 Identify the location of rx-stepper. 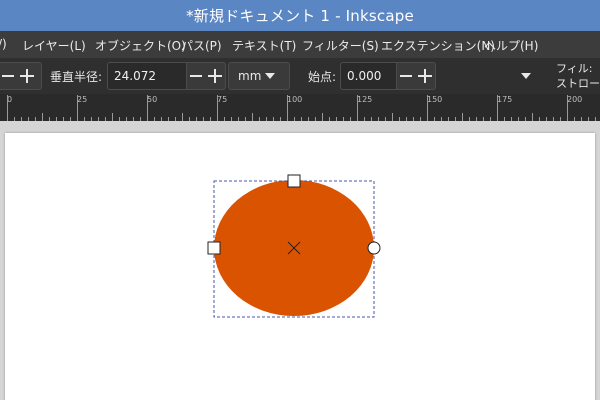
(21, 76).